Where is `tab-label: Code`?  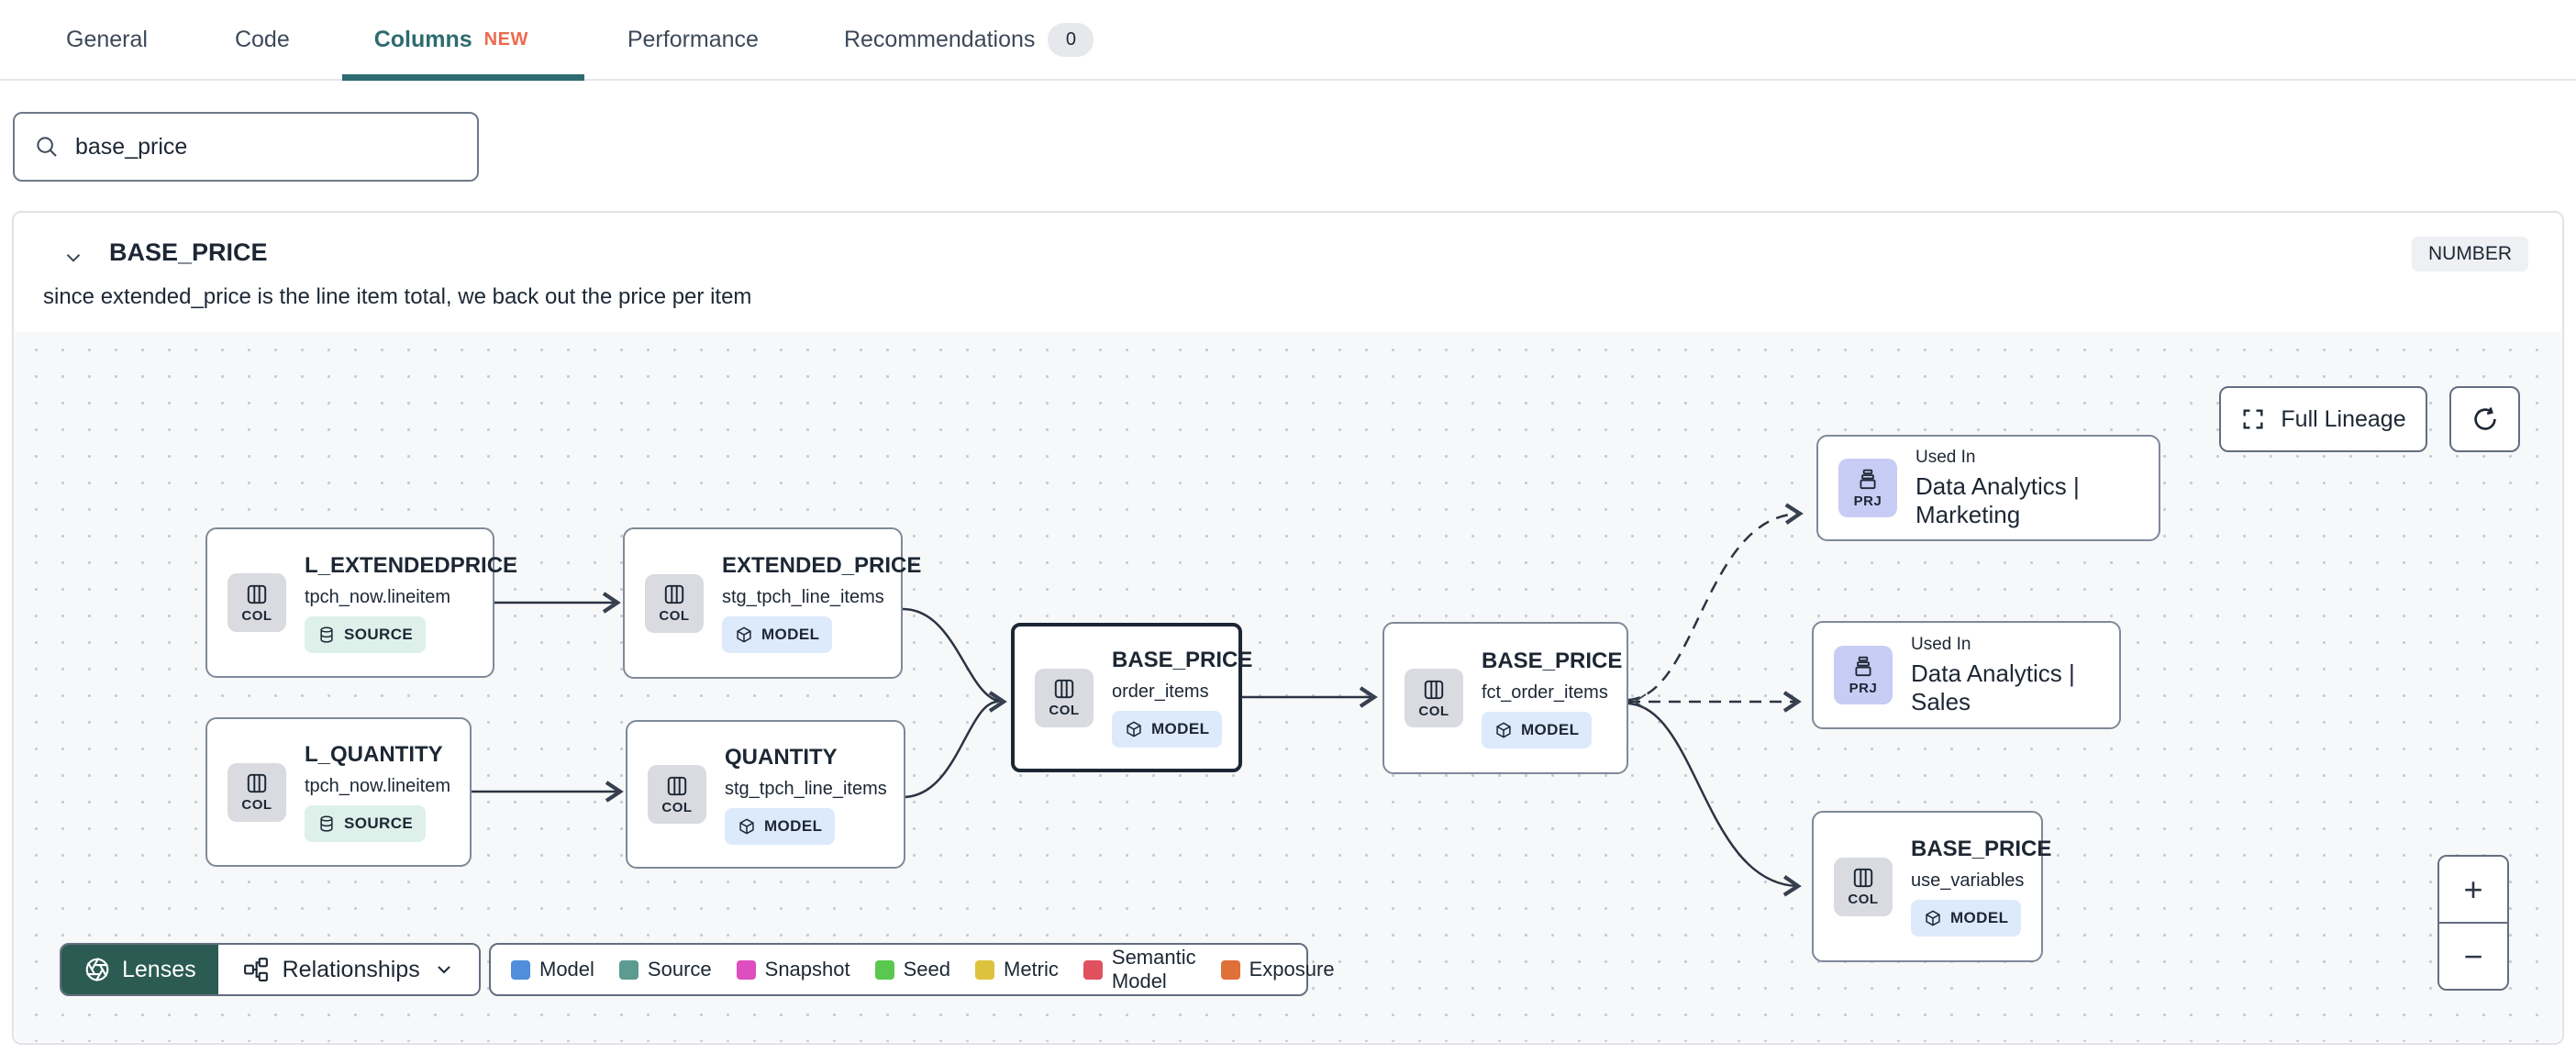 tab-label: Code is located at coordinates (262, 39).